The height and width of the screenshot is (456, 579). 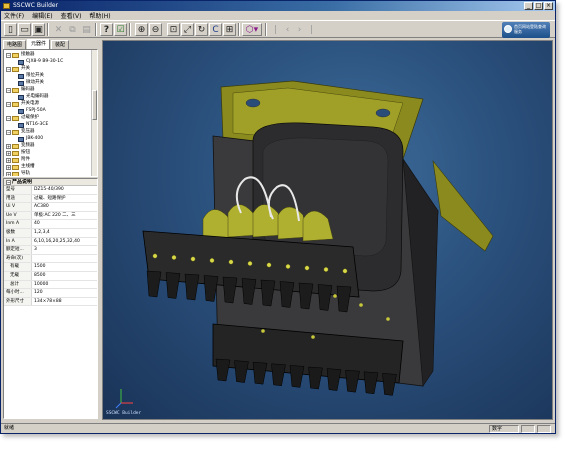 What do you see at coordinates (50, 182) in the screenshot?
I see `property-section-header: − 产品说明` at bounding box center [50, 182].